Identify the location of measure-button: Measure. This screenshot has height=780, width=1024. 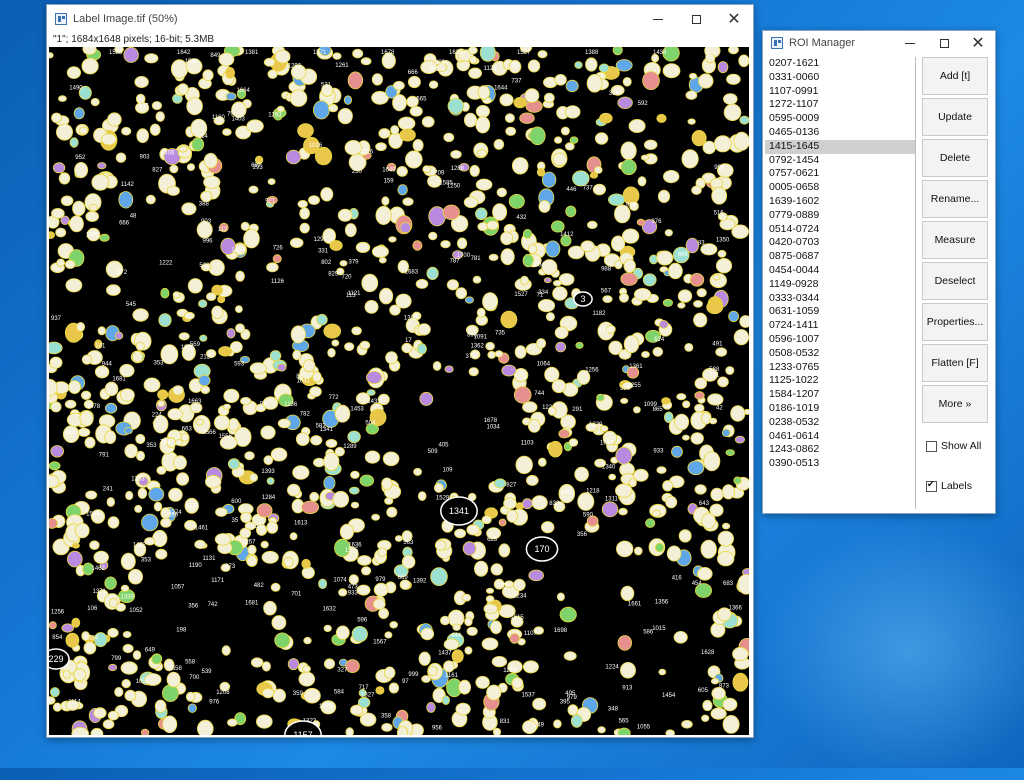
(955, 240).